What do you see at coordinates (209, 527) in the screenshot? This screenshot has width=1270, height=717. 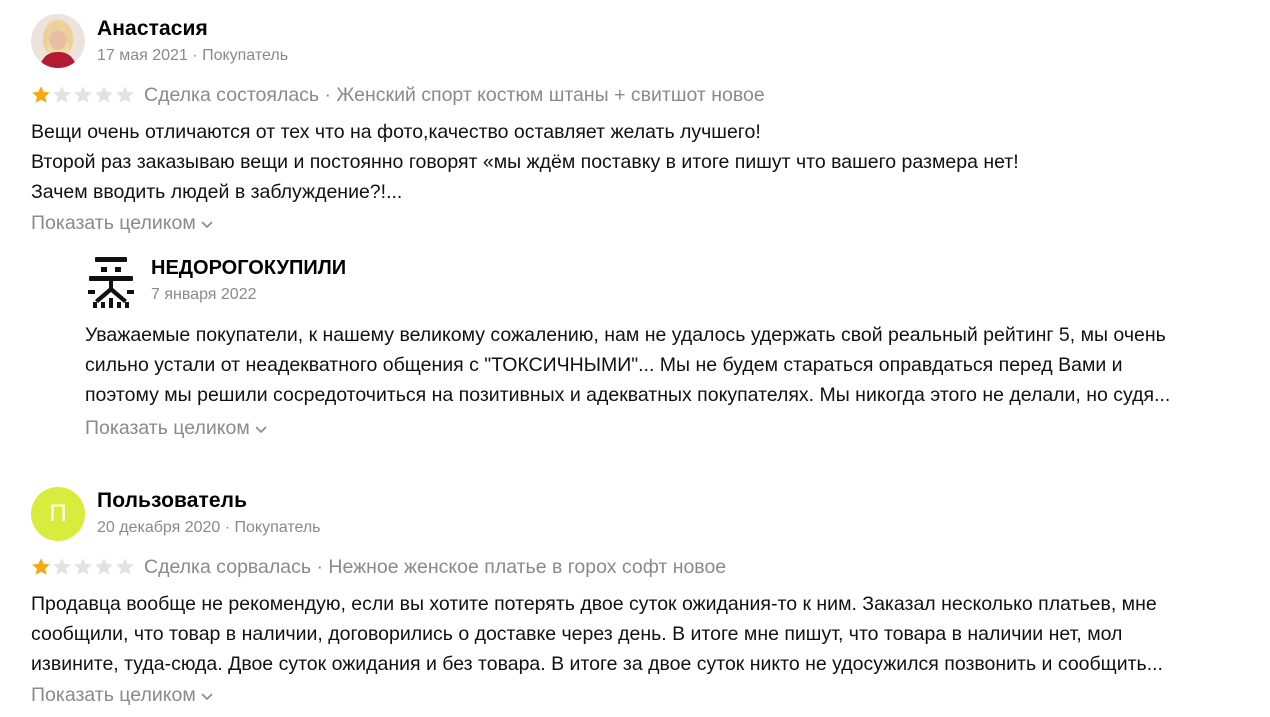 I see `review-meta: 20 декабря 2020 · Покупатель` at bounding box center [209, 527].